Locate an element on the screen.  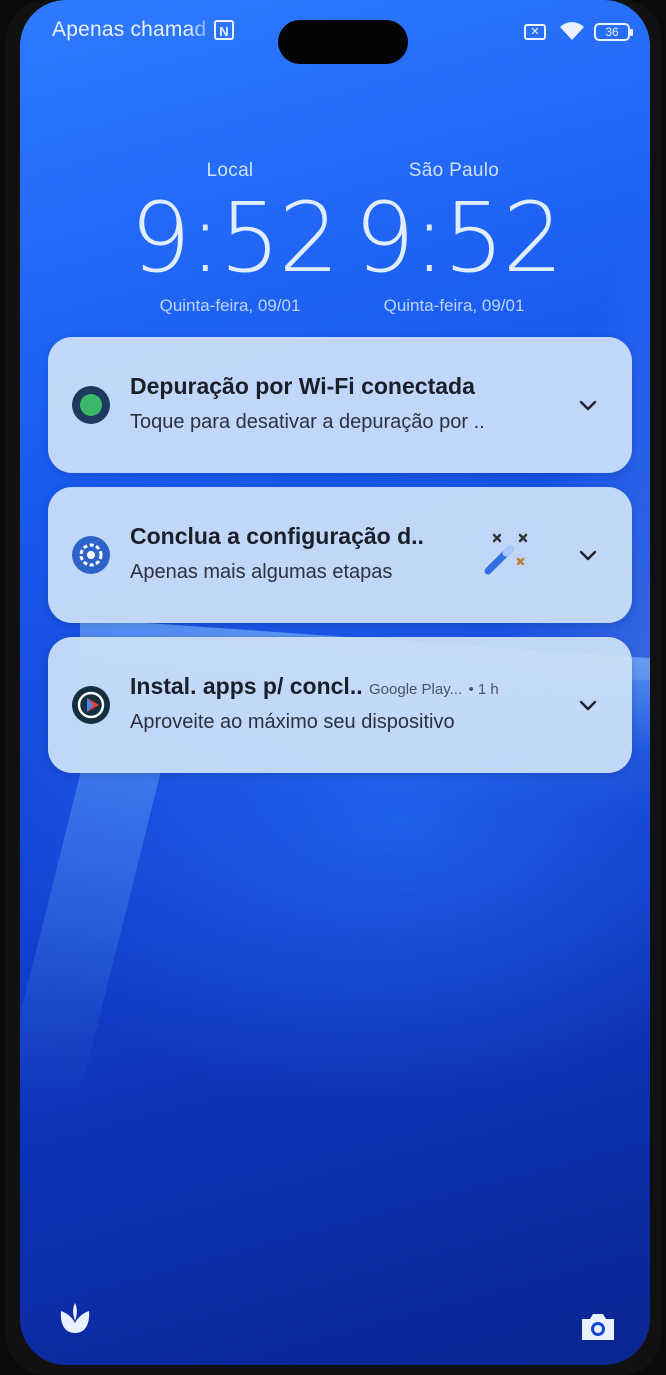
notification-body: Aproveite ao máximo seu dispositivo is located at coordinates (292, 722).